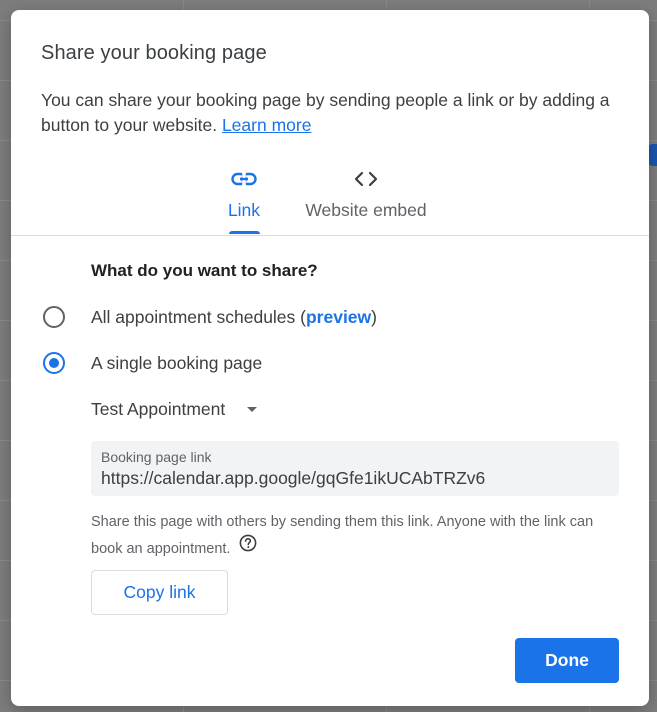 Image resolution: width=657 pixels, height=712 pixels. I want to click on option-all-schedules: All appointment schedules (preview), so click(210, 317).